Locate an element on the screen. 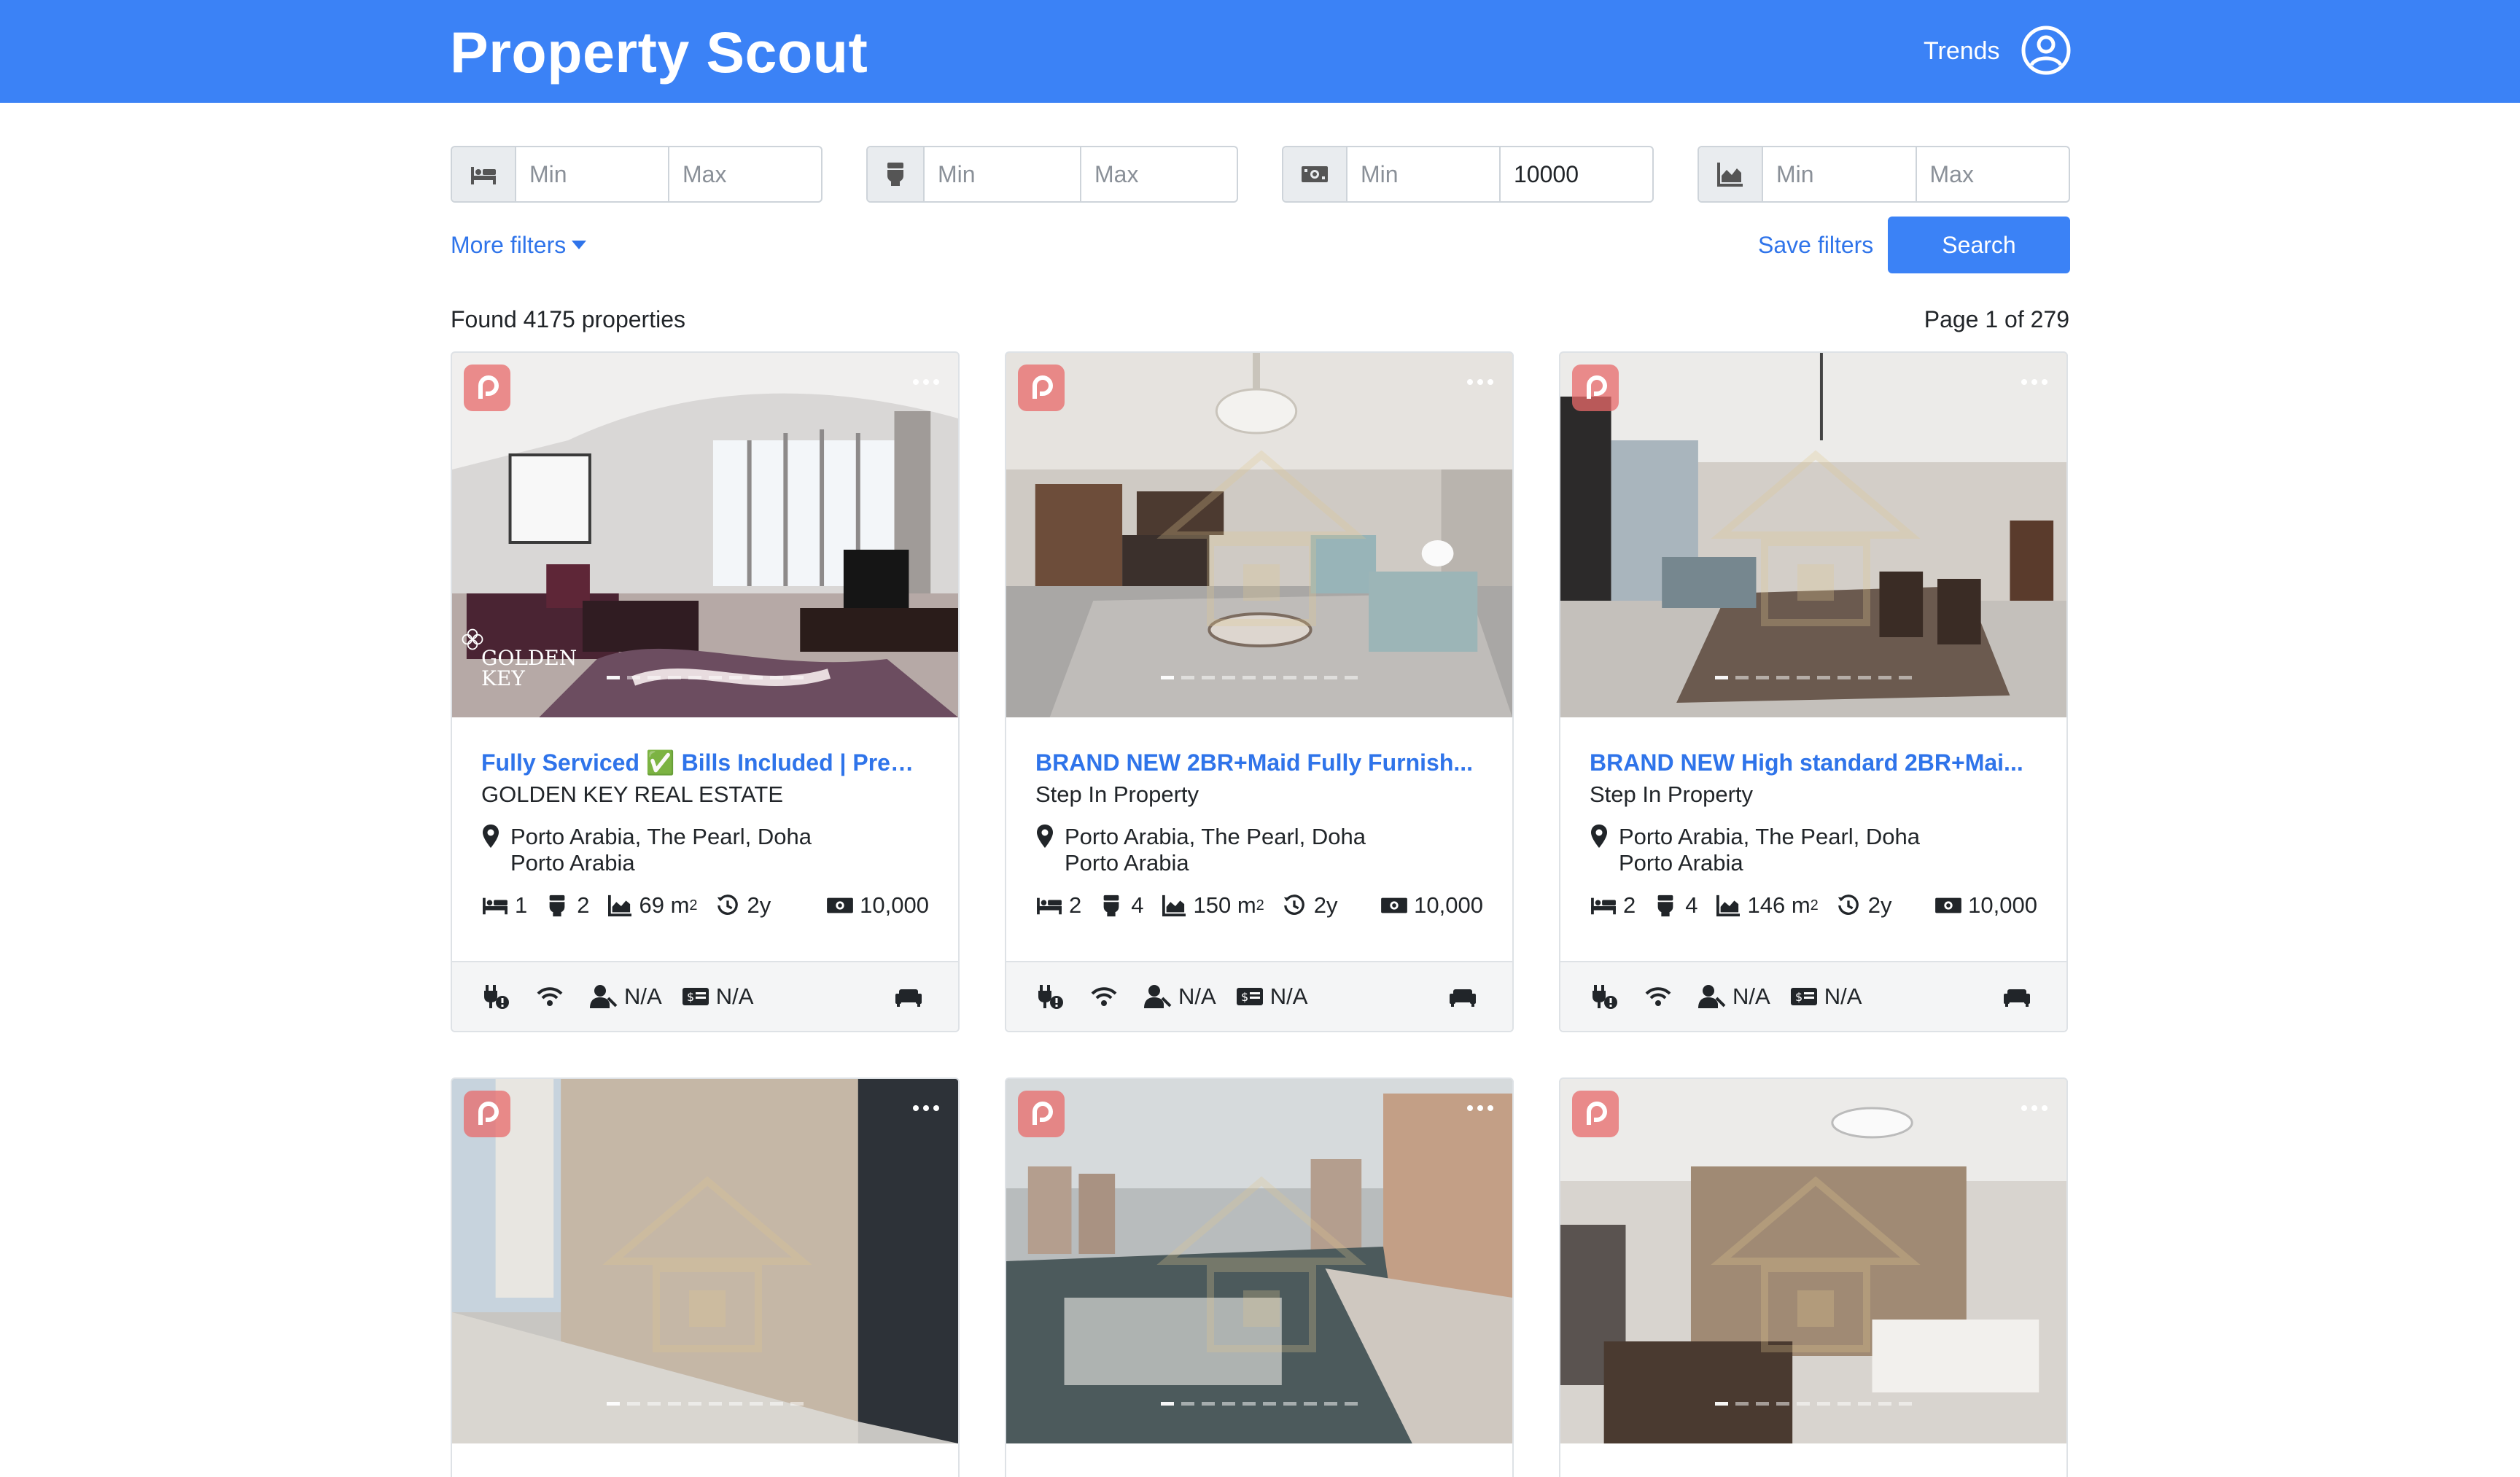 This screenshot has width=2520, height=1477. golden-key-logo: GOLDEN KEY is located at coordinates (518, 666).